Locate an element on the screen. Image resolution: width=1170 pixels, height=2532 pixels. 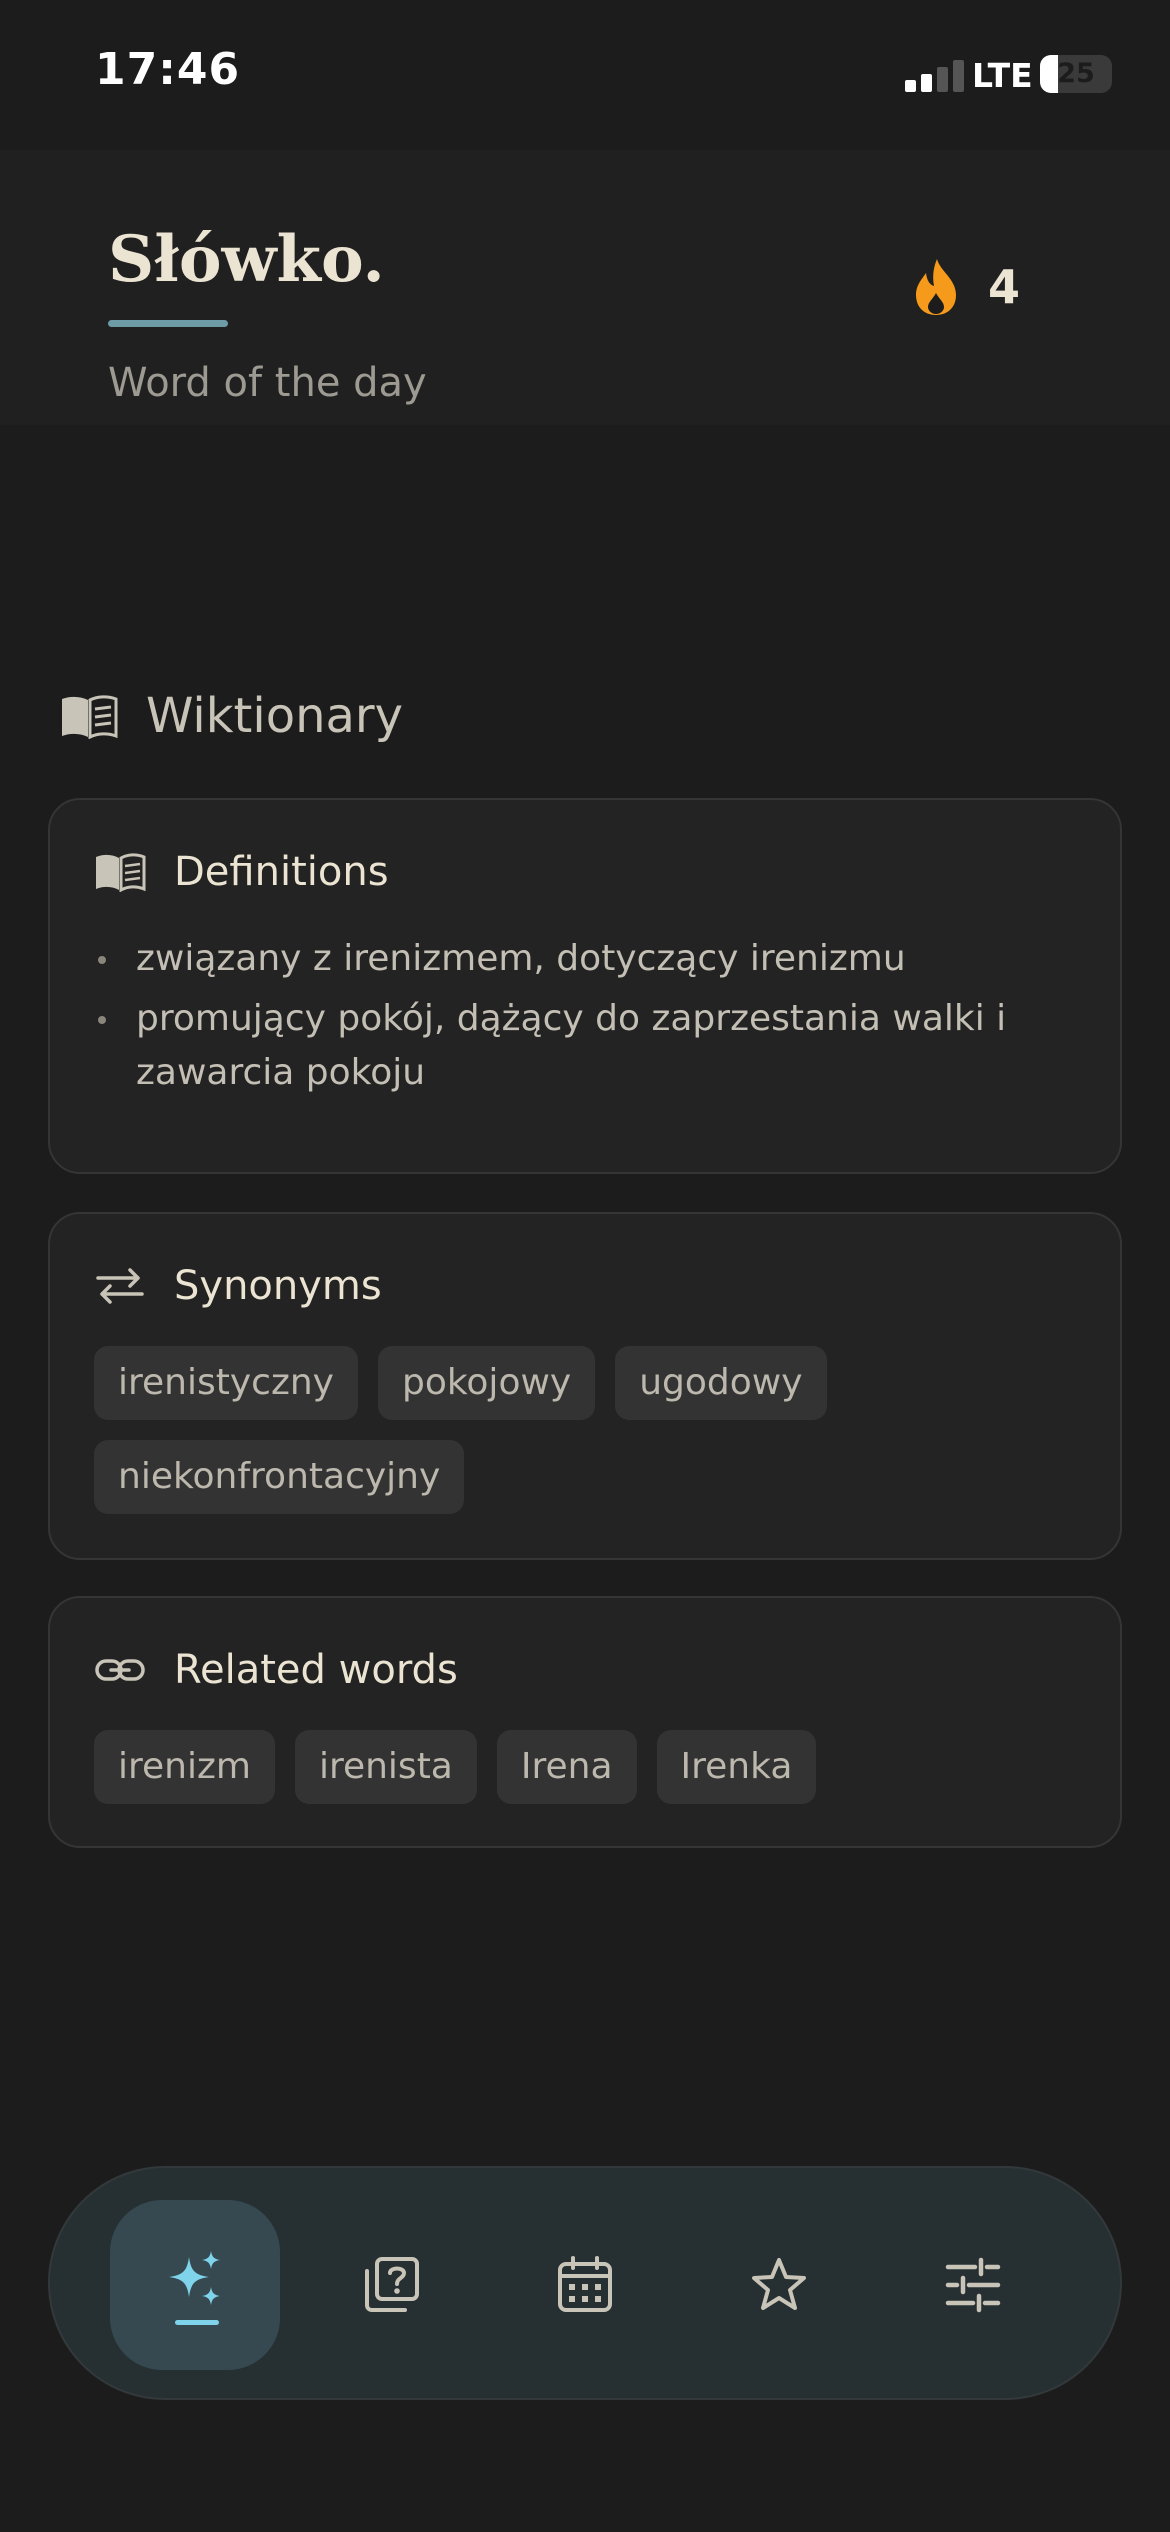
related-words-chips: irenizm irenista Irena Irenka is located at coordinates (587, 1767).